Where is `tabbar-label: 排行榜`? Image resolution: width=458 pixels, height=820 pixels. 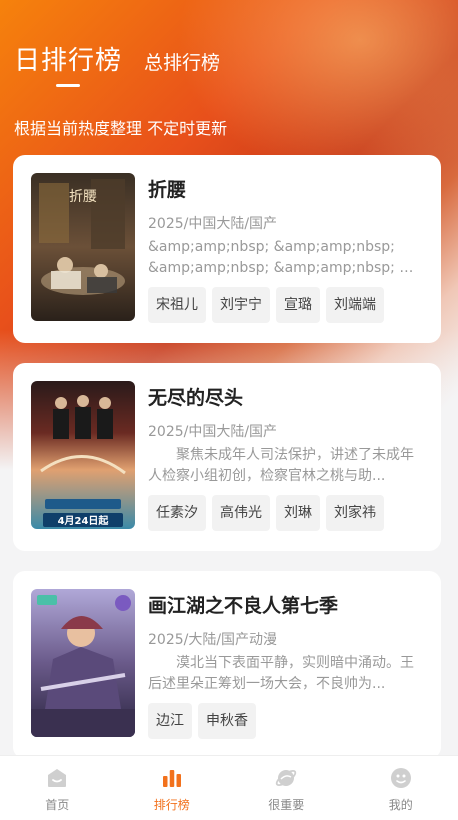 tabbar-label: 排行榜 is located at coordinates (171, 805).